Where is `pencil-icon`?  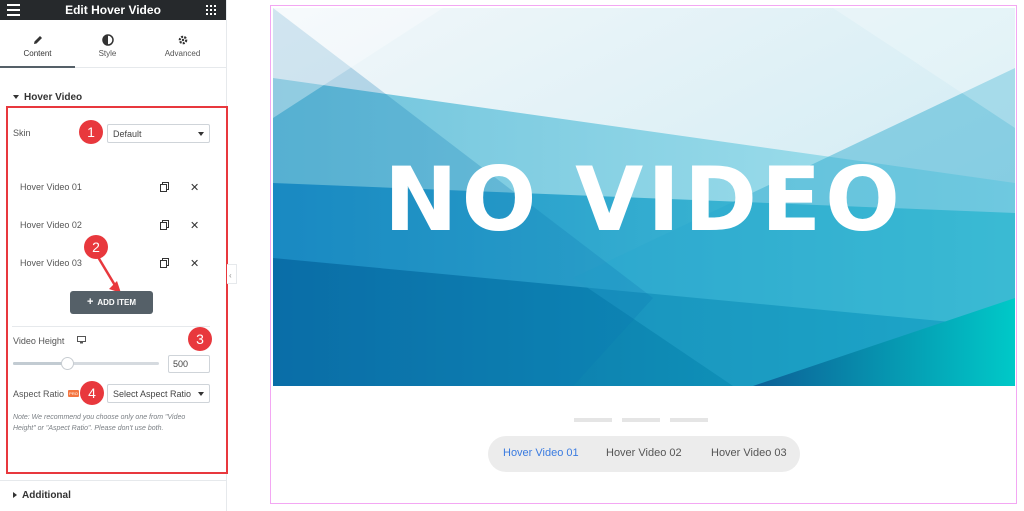 pencil-icon is located at coordinates (37, 40).